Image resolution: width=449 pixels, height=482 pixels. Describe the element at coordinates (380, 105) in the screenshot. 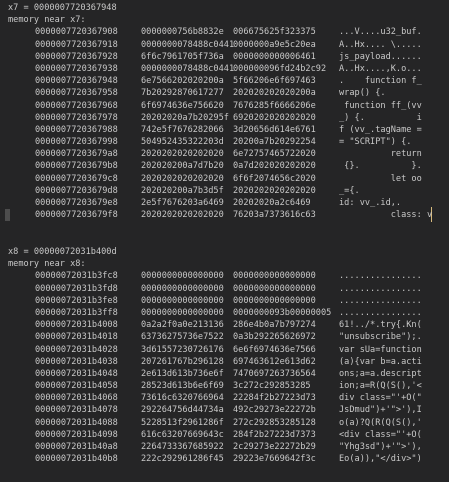

I see `memory-ascii: function ff_(vv` at that location.